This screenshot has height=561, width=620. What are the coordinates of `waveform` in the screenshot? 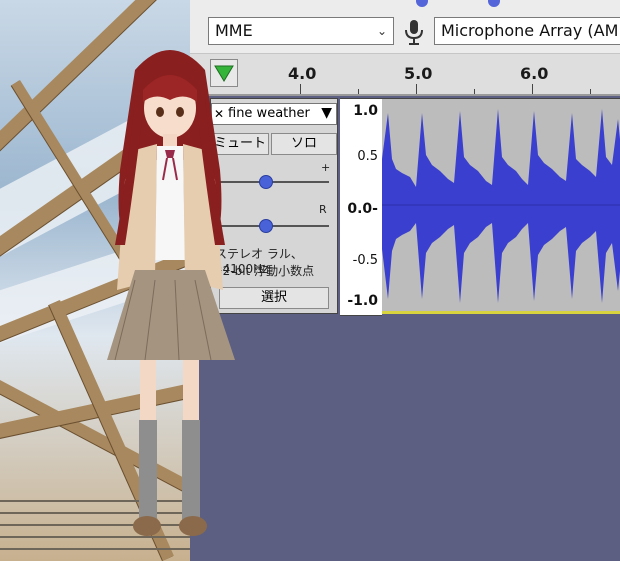 It's located at (501, 206).